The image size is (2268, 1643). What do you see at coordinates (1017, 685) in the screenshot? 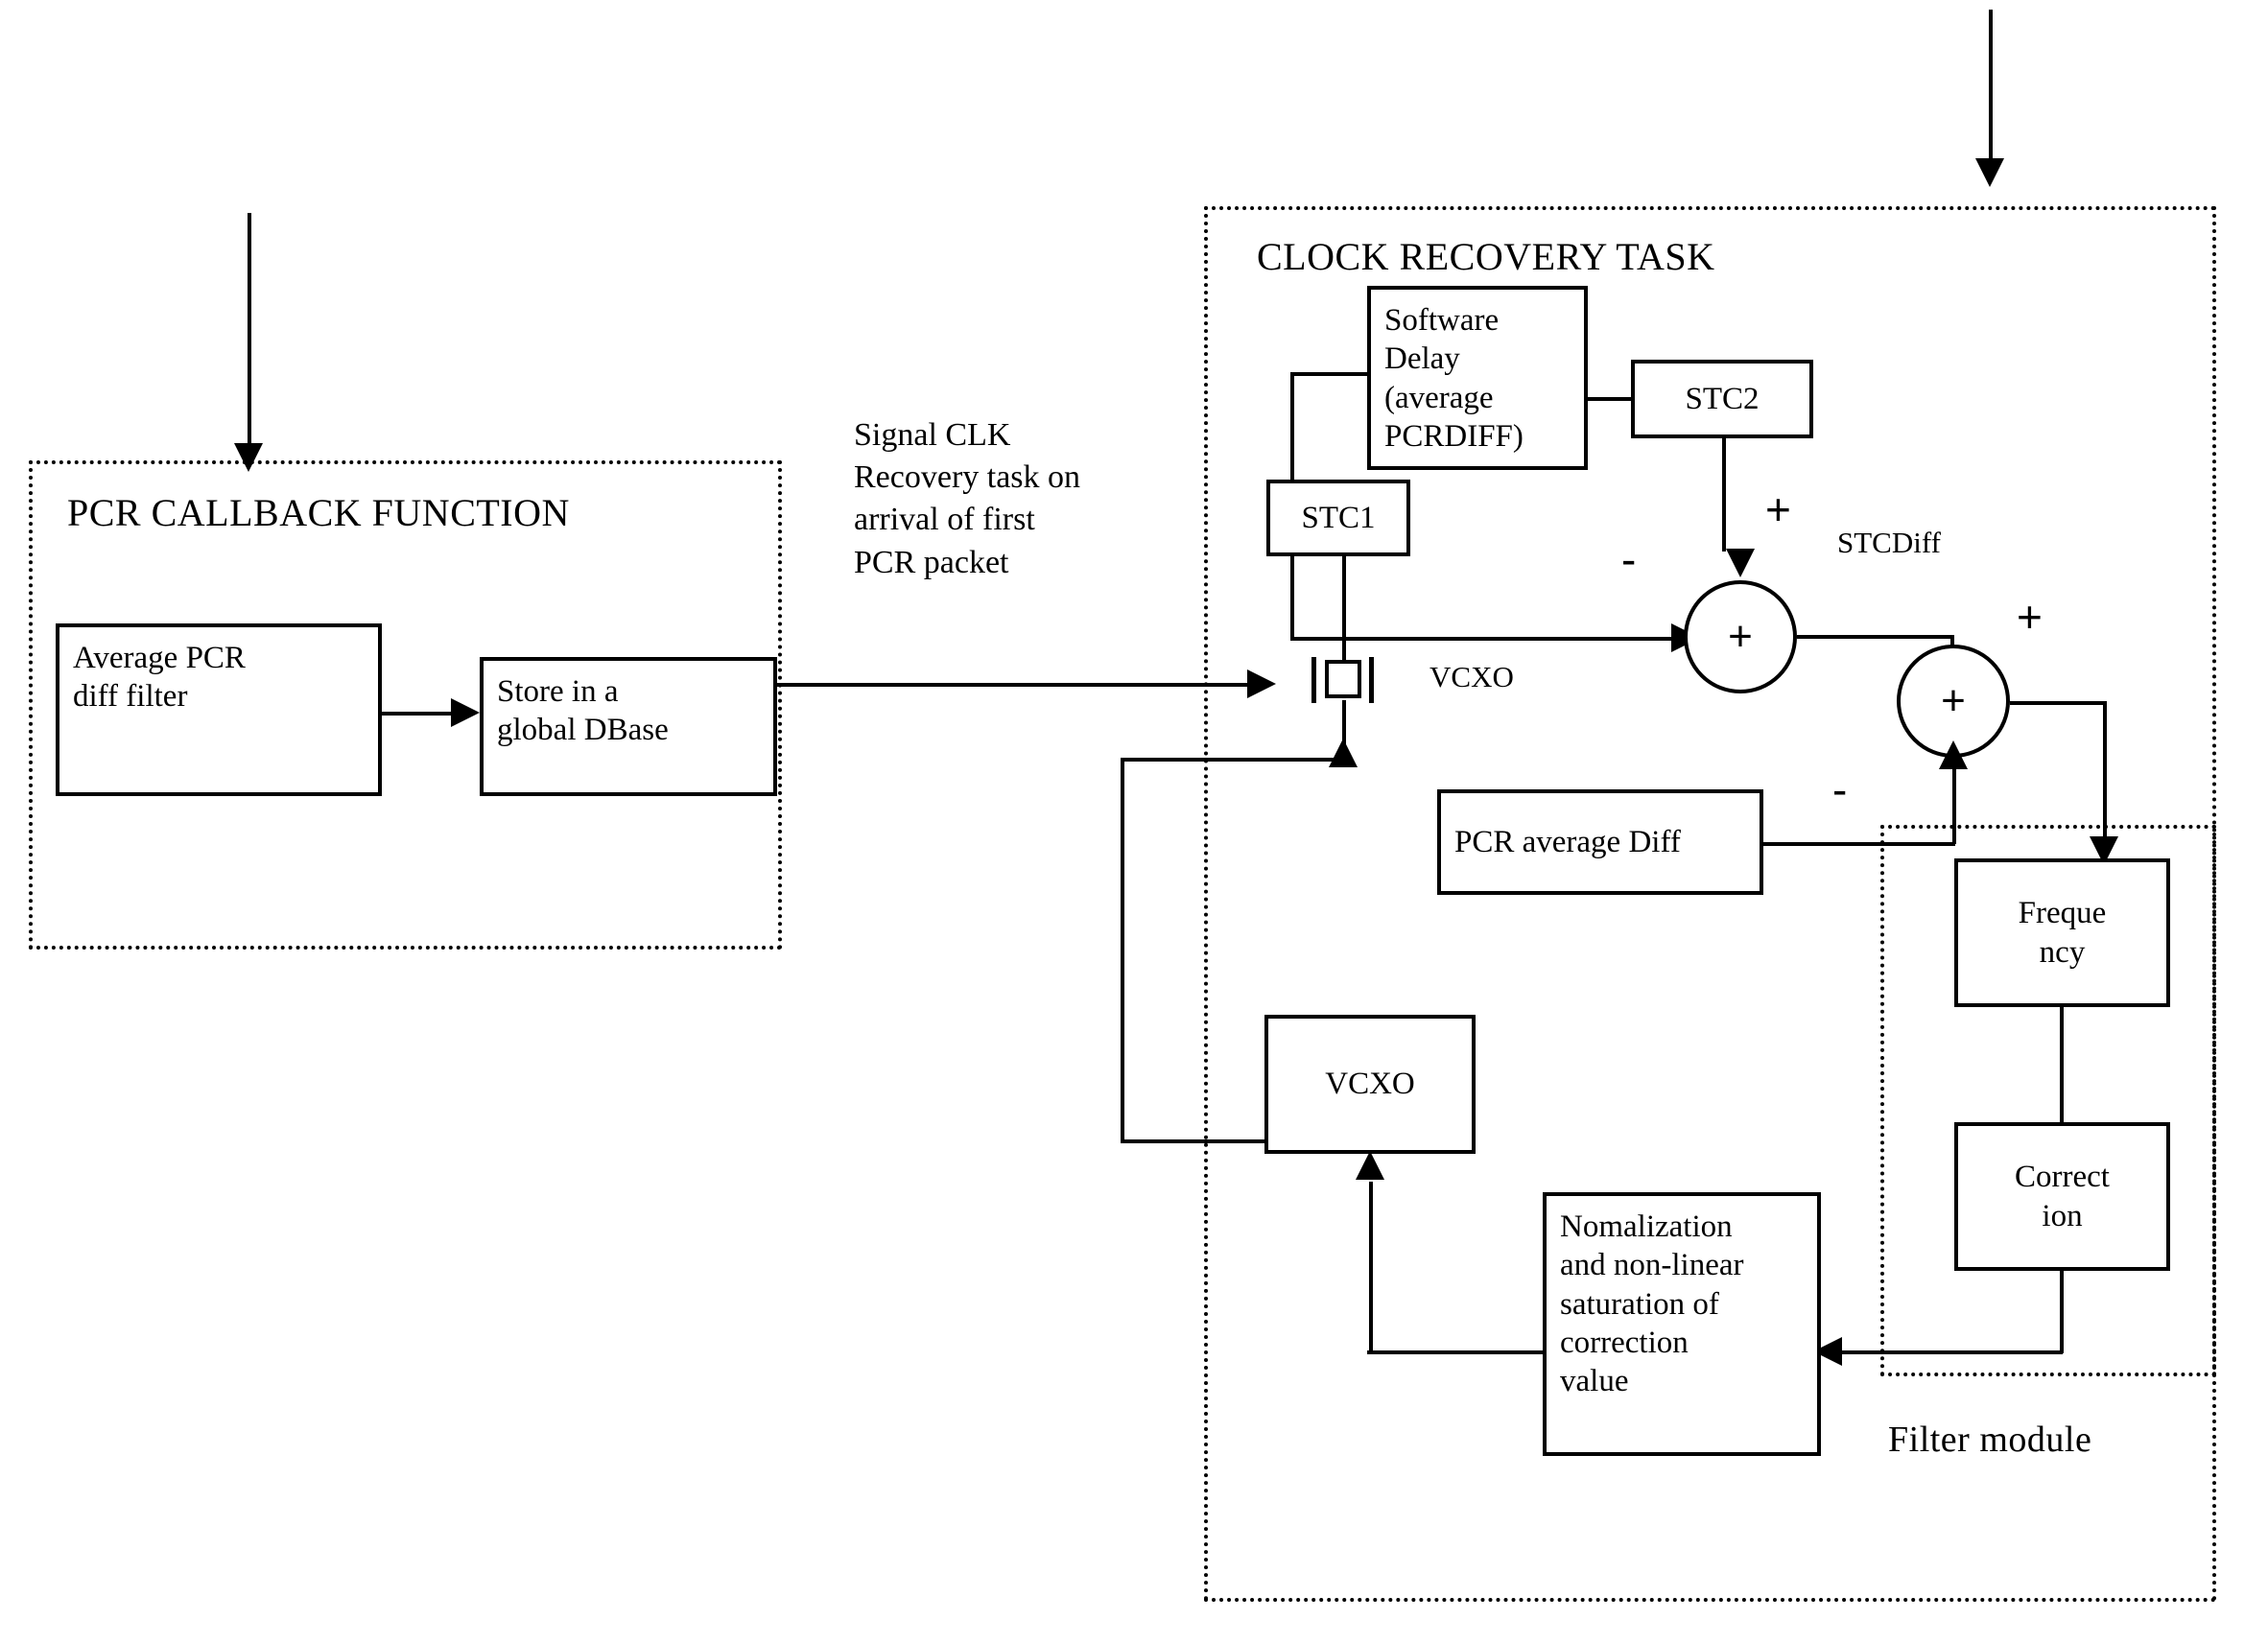
I see `store-to-clock-recovery-wire` at bounding box center [1017, 685].